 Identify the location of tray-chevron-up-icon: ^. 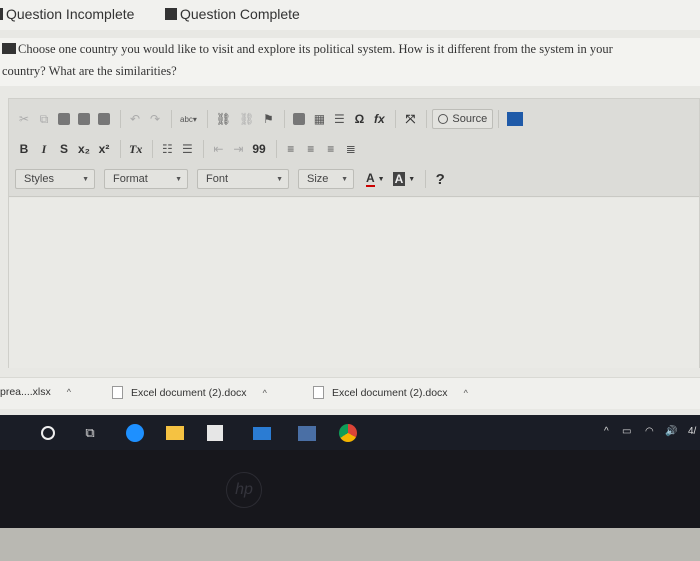
(606, 431).